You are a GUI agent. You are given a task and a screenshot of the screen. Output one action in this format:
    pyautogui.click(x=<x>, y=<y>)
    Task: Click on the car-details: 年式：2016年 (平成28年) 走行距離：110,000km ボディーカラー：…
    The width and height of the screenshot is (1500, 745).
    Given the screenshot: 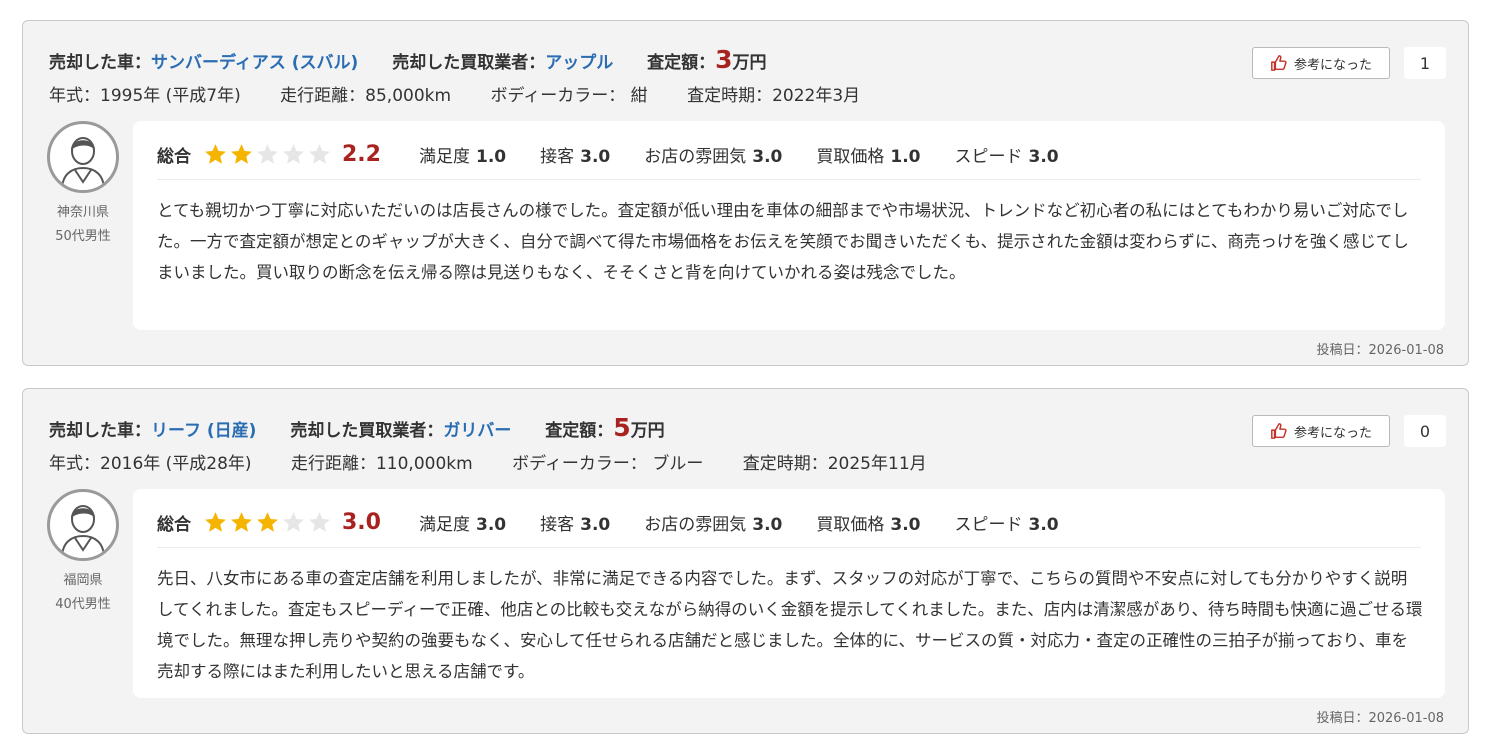 What is the action you would take?
    pyautogui.click(x=505, y=461)
    